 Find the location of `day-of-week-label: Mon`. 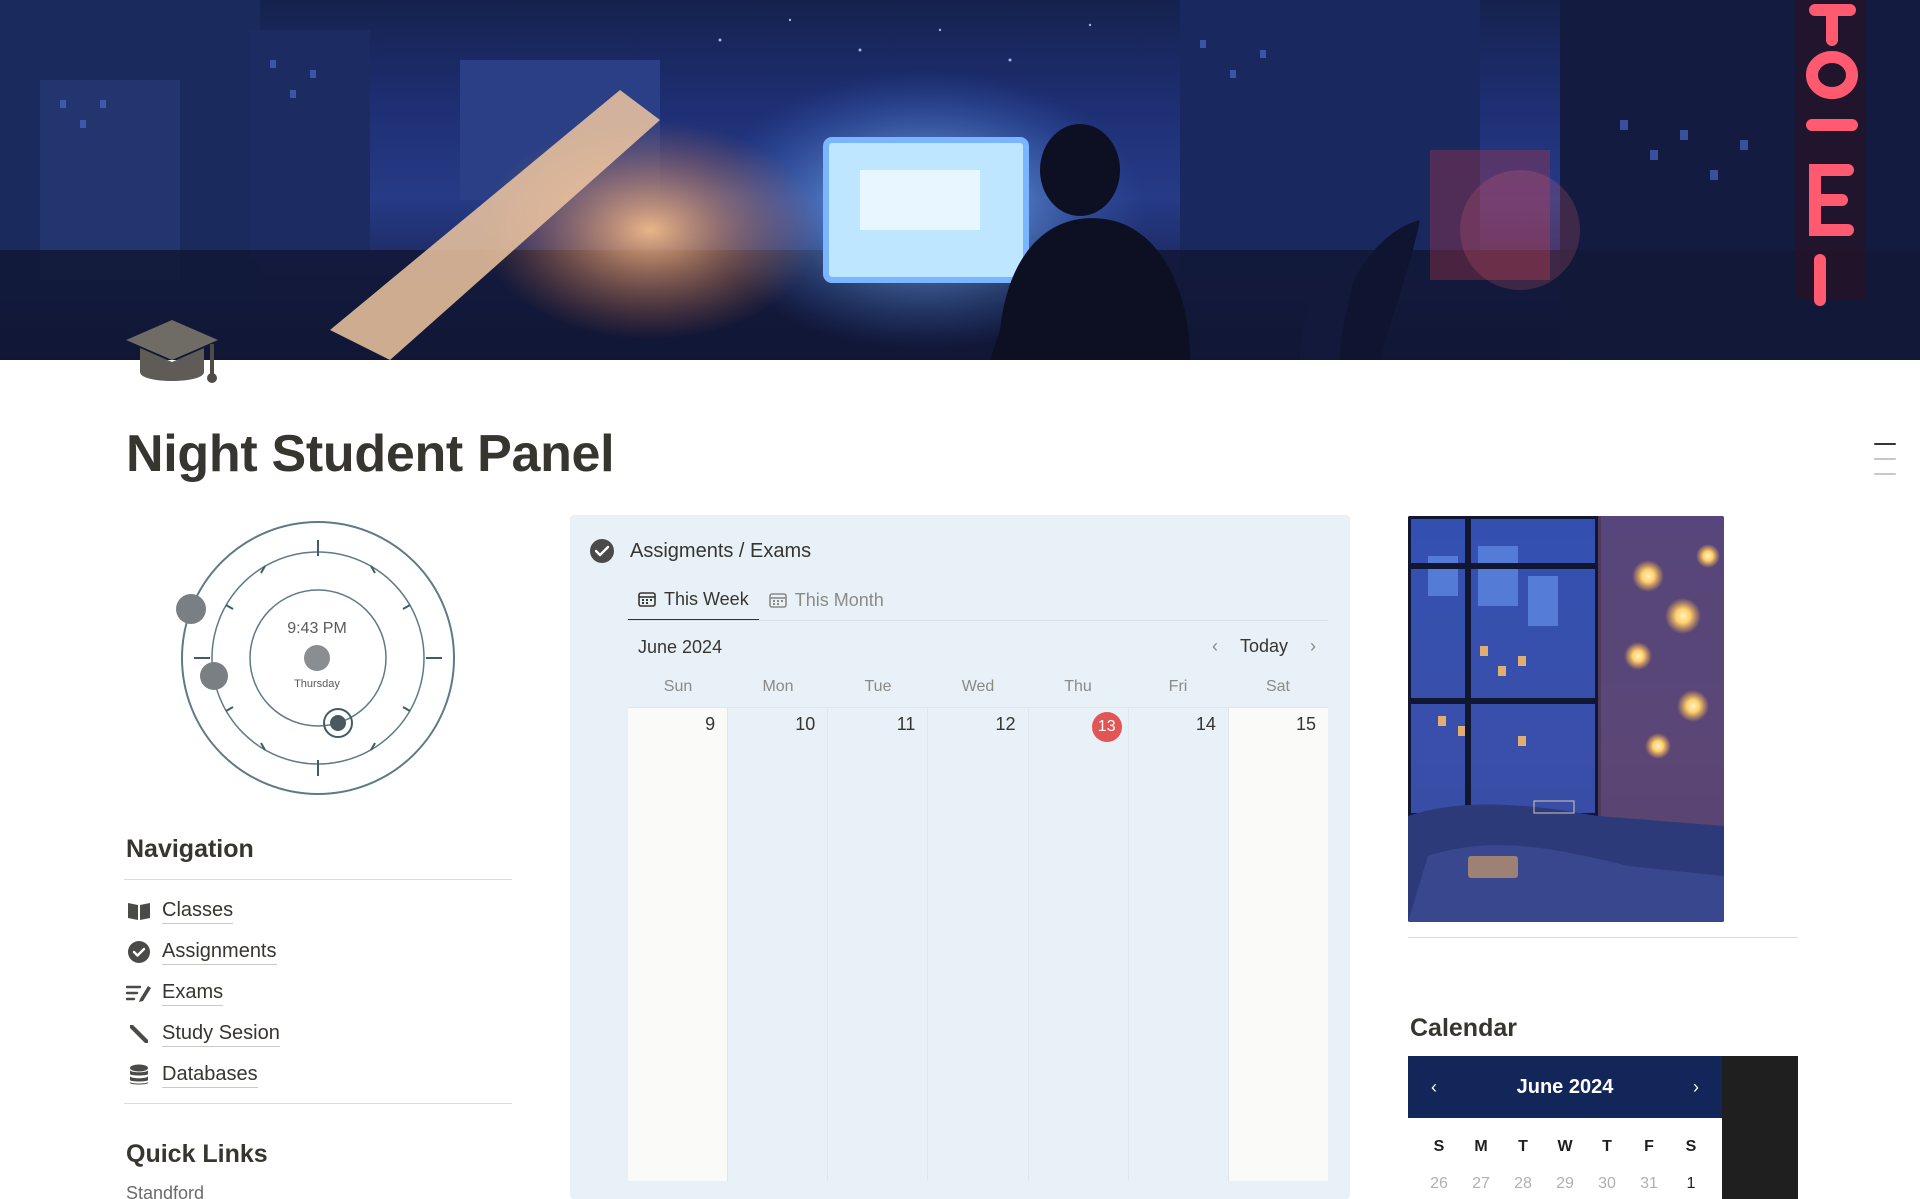

day-of-week-label: Mon is located at coordinates (778, 686).